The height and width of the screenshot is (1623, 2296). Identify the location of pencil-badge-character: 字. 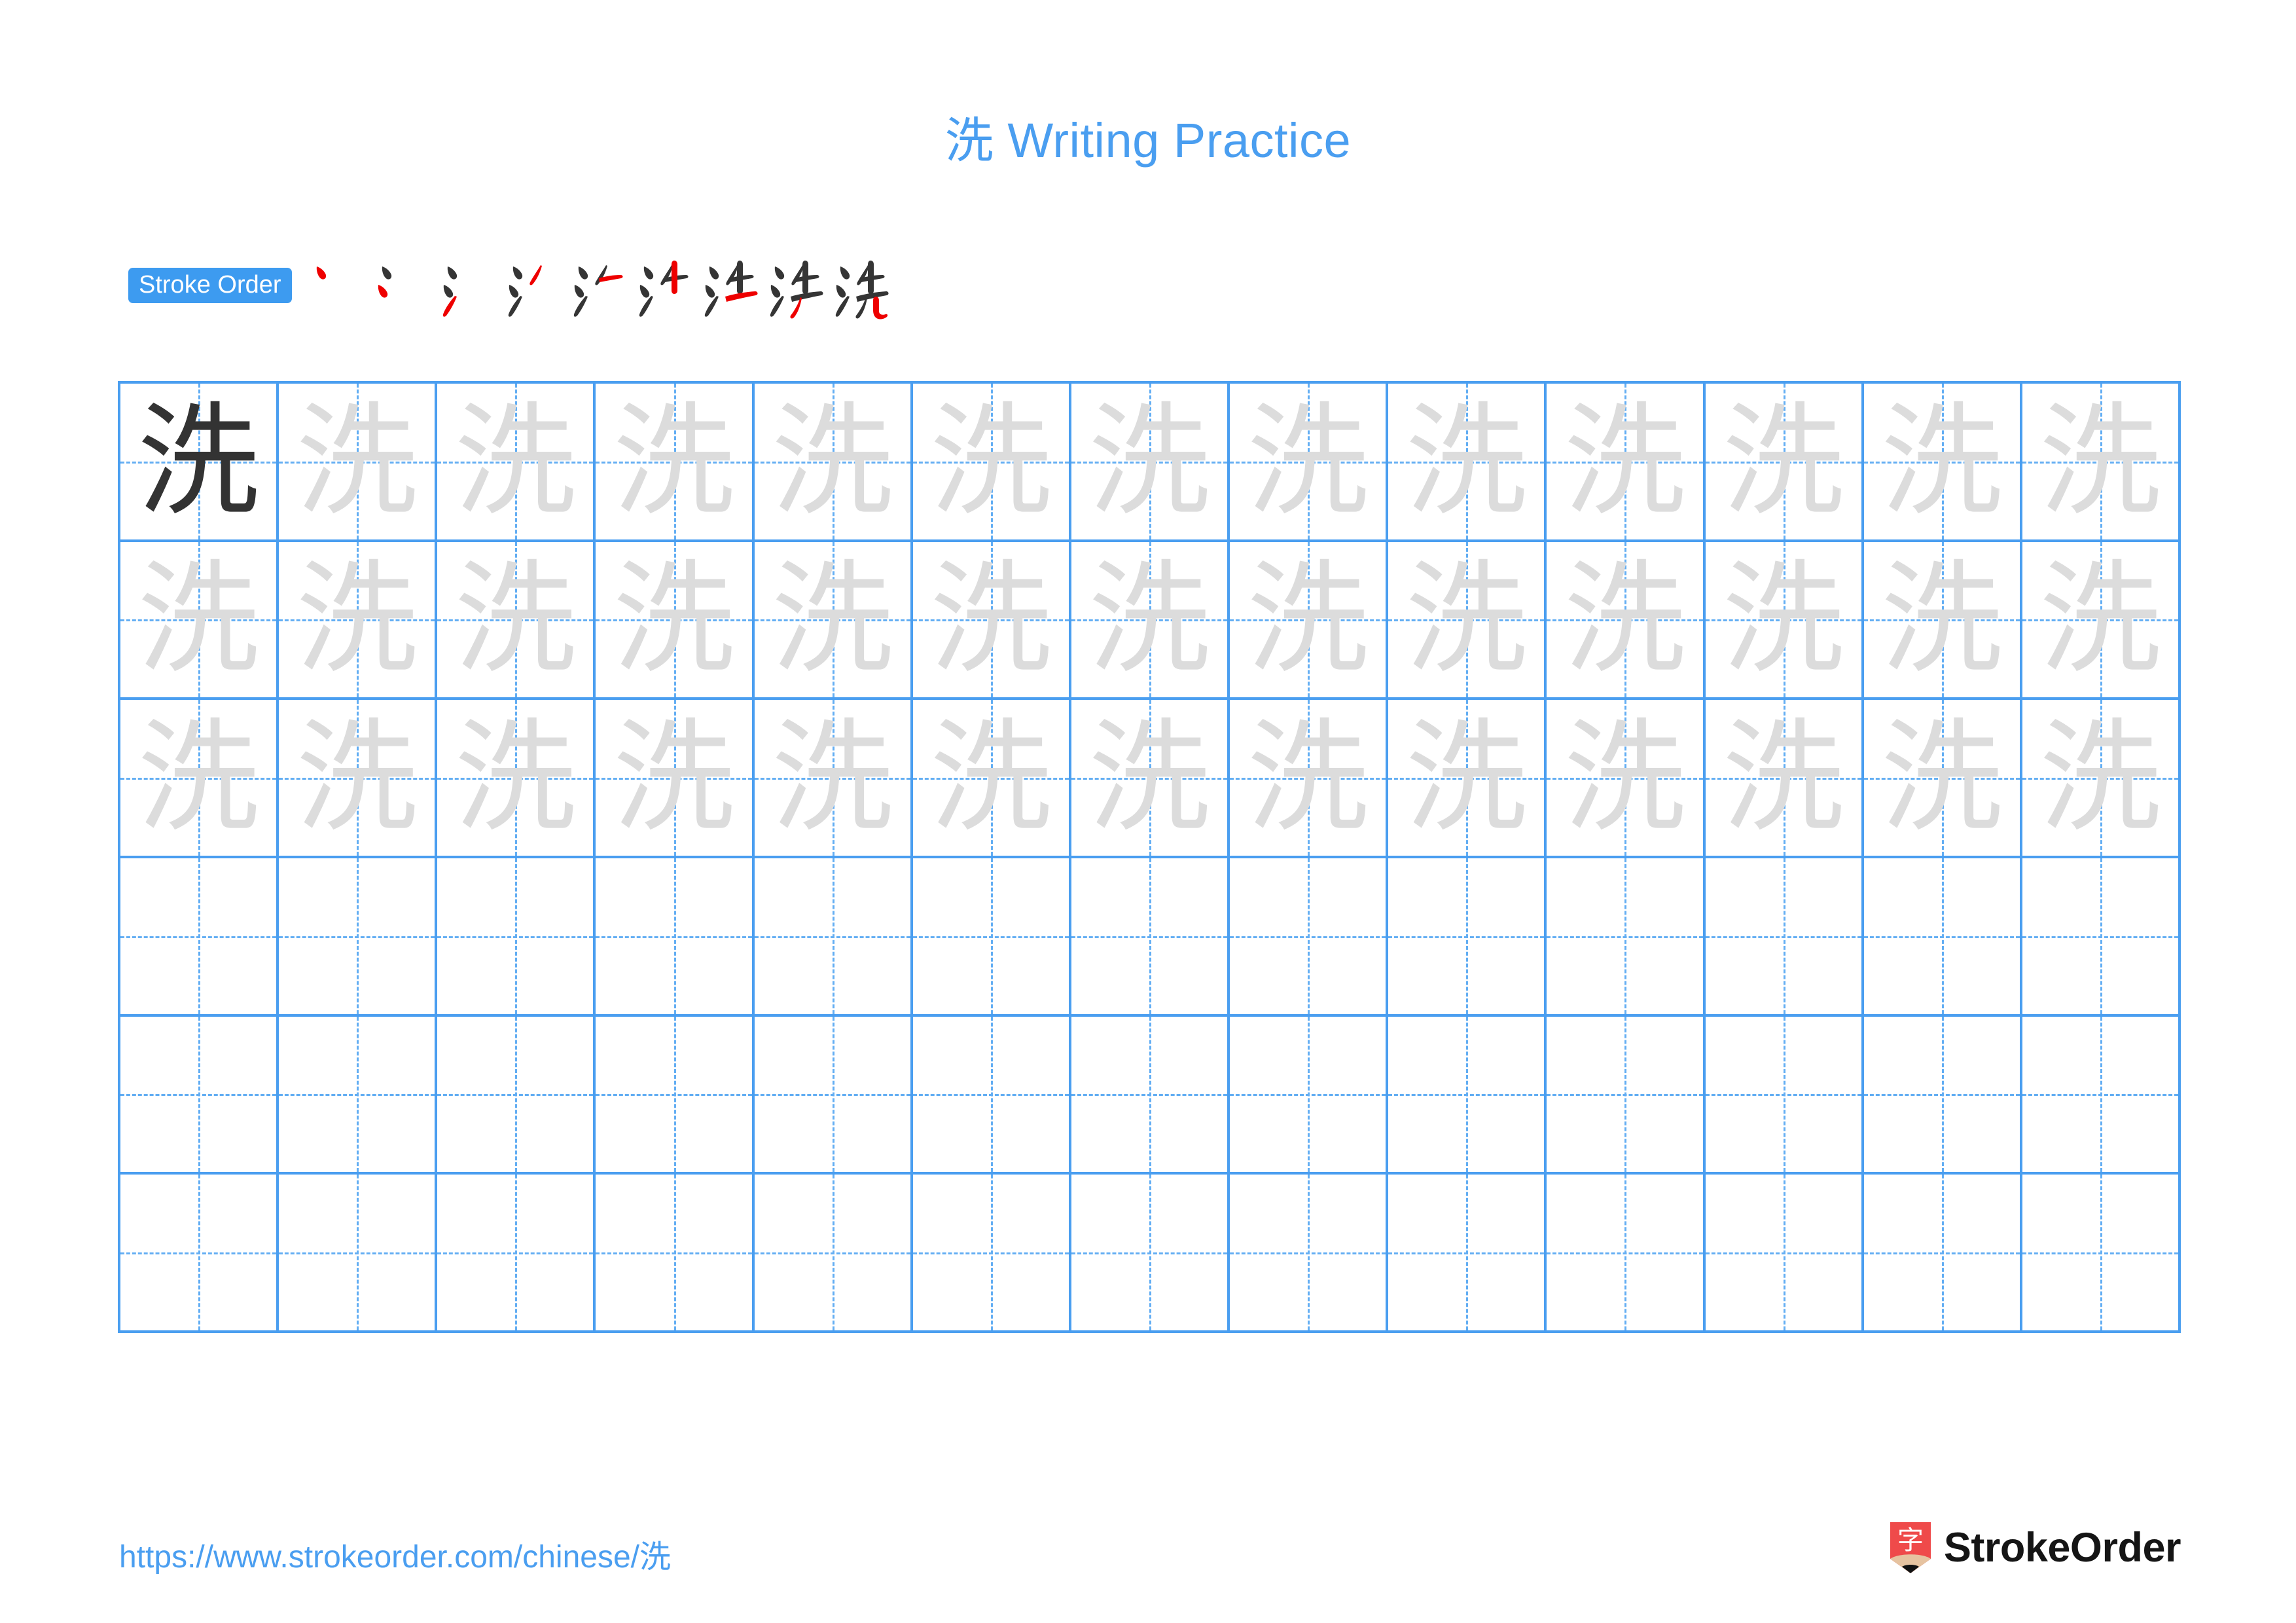
(1910, 1540).